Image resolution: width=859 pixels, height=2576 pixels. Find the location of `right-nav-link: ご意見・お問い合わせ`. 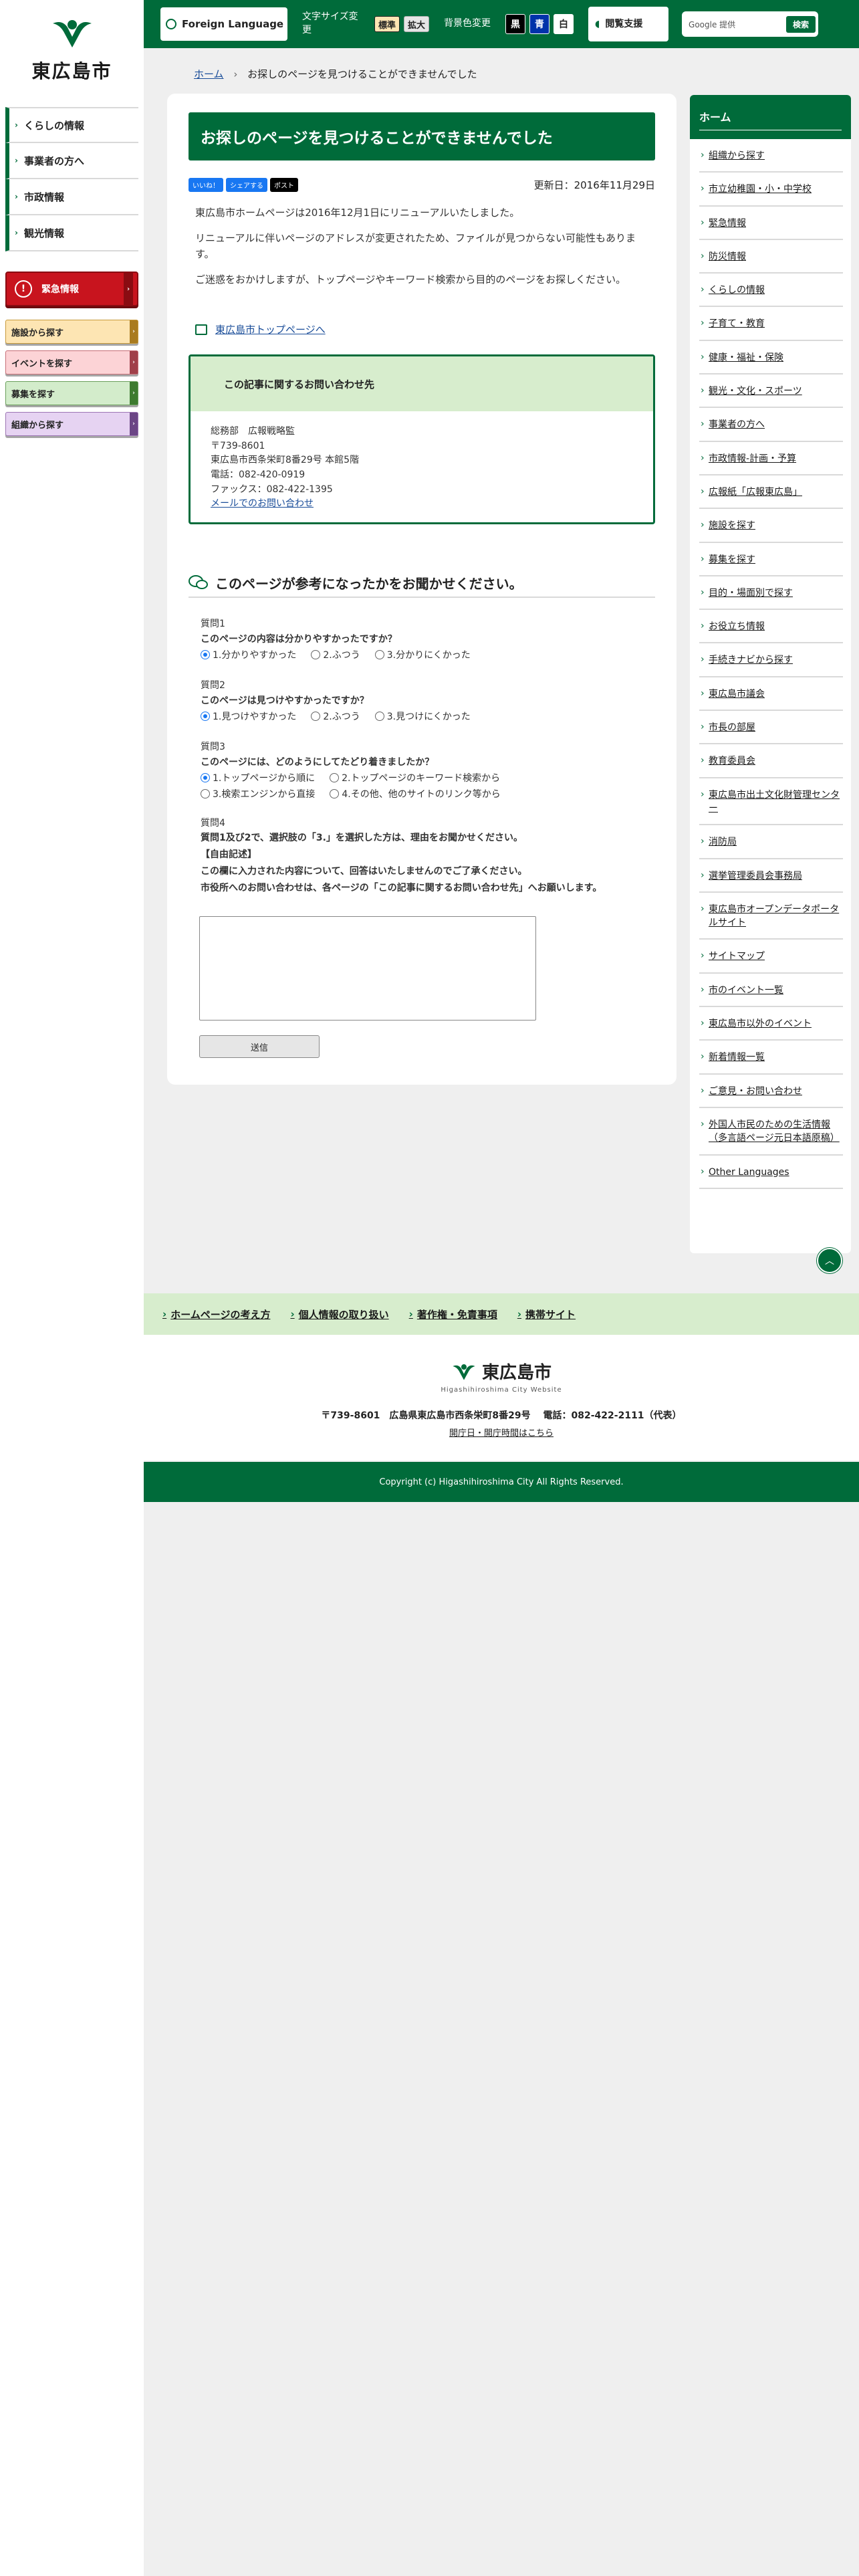

right-nav-link: ご意見・お問い合わせ is located at coordinates (755, 1091).